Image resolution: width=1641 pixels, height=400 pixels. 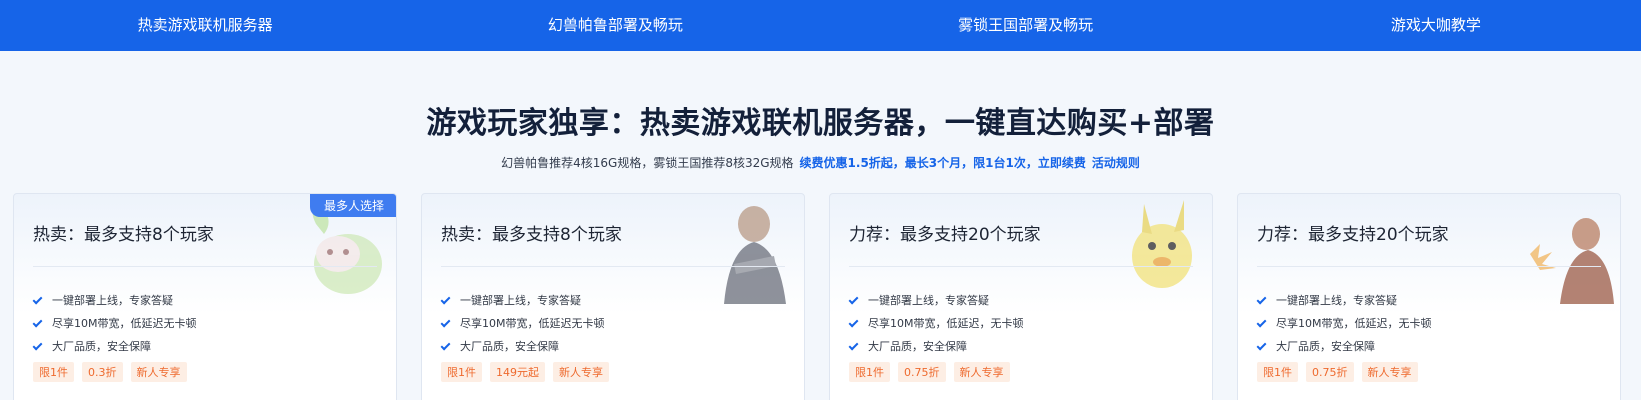 I want to click on warrior-icon, so click(x=755, y=255).